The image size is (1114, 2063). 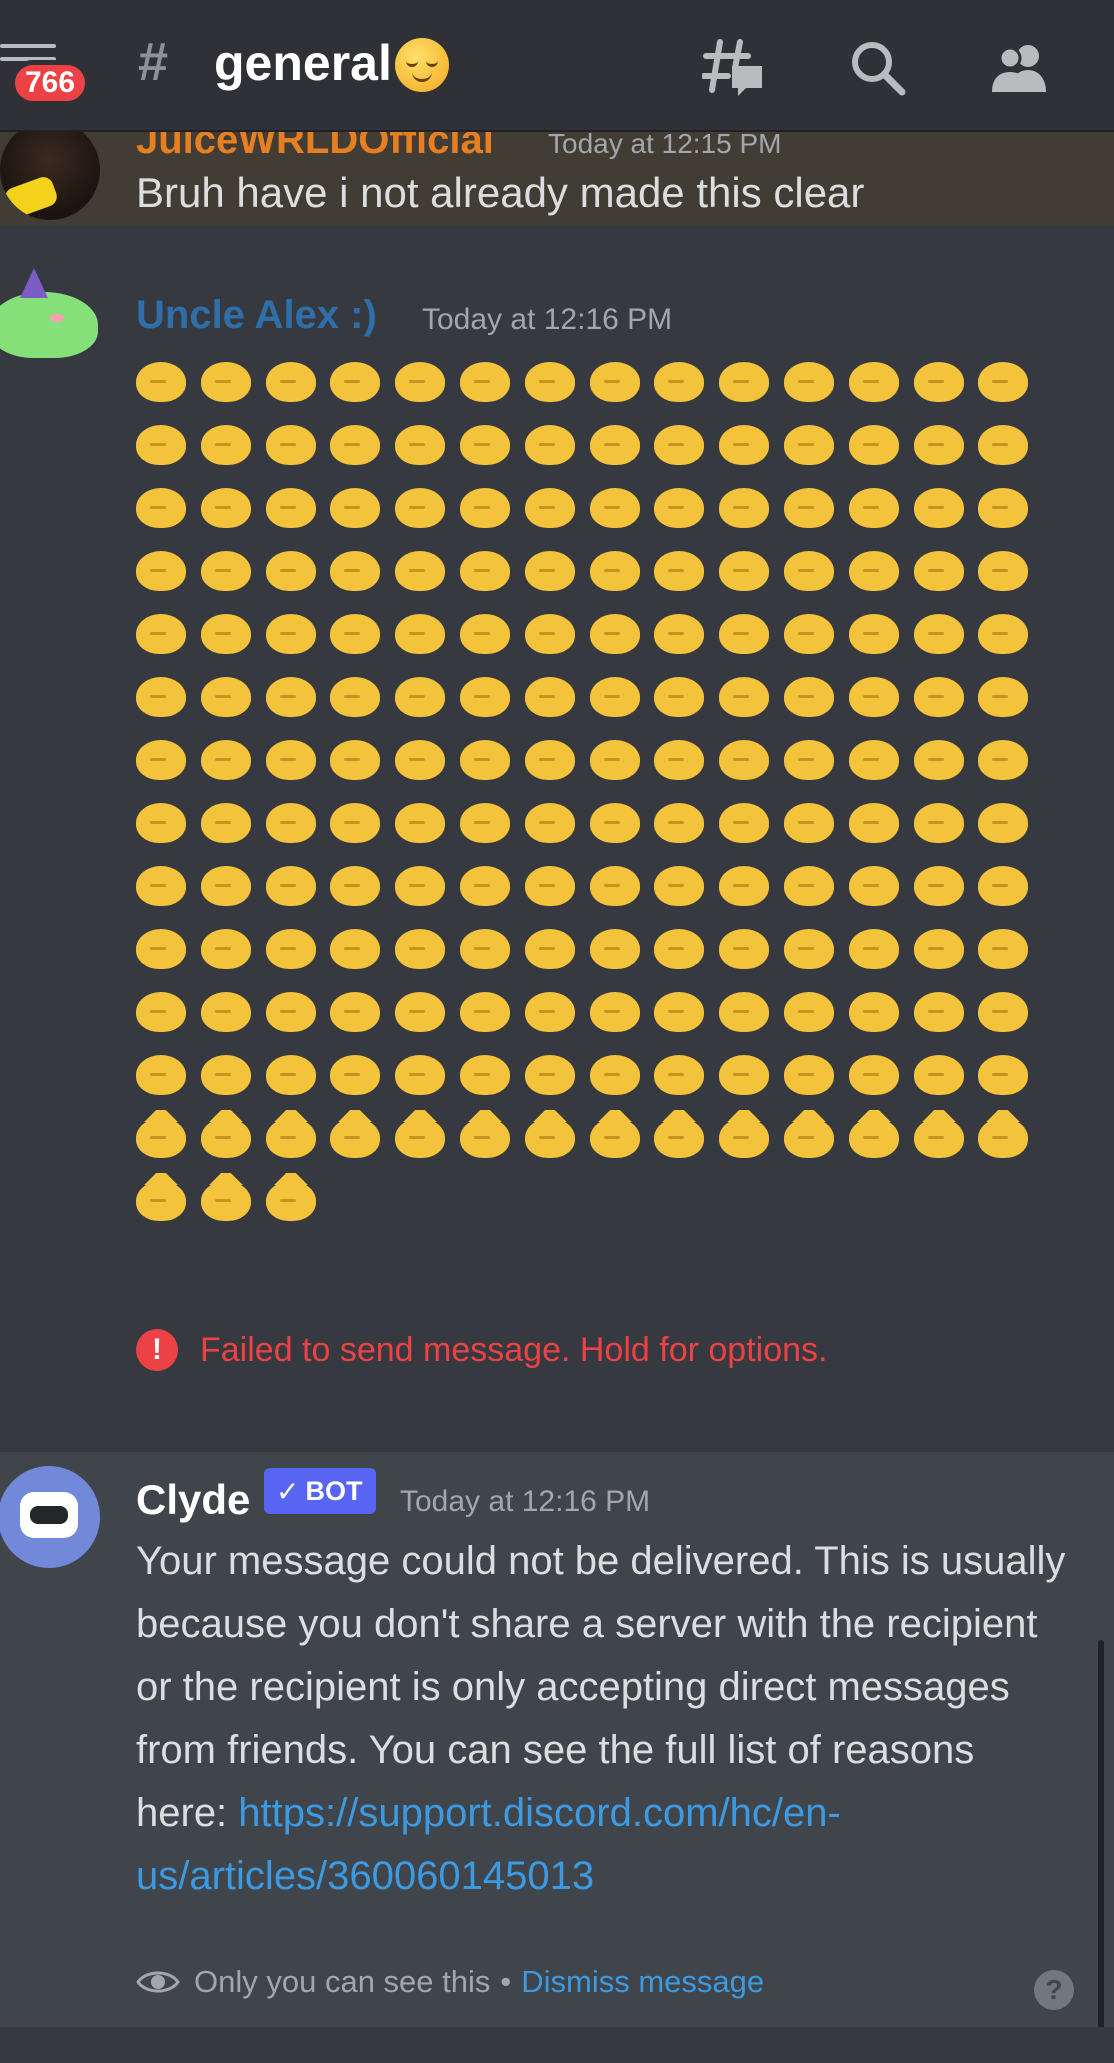 I want to click on message-author: Uncle Alex :), so click(x=256, y=315).